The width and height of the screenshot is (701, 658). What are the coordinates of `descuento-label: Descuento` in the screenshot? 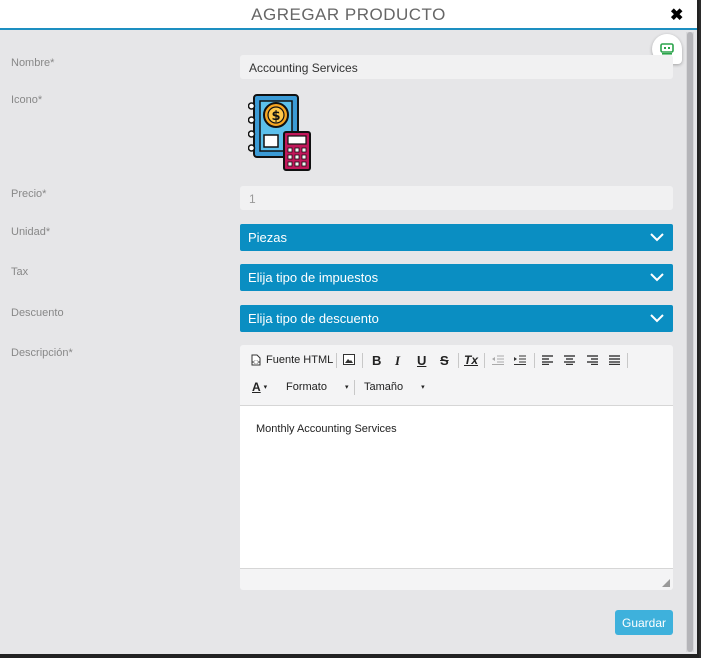 It's located at (37, 313).